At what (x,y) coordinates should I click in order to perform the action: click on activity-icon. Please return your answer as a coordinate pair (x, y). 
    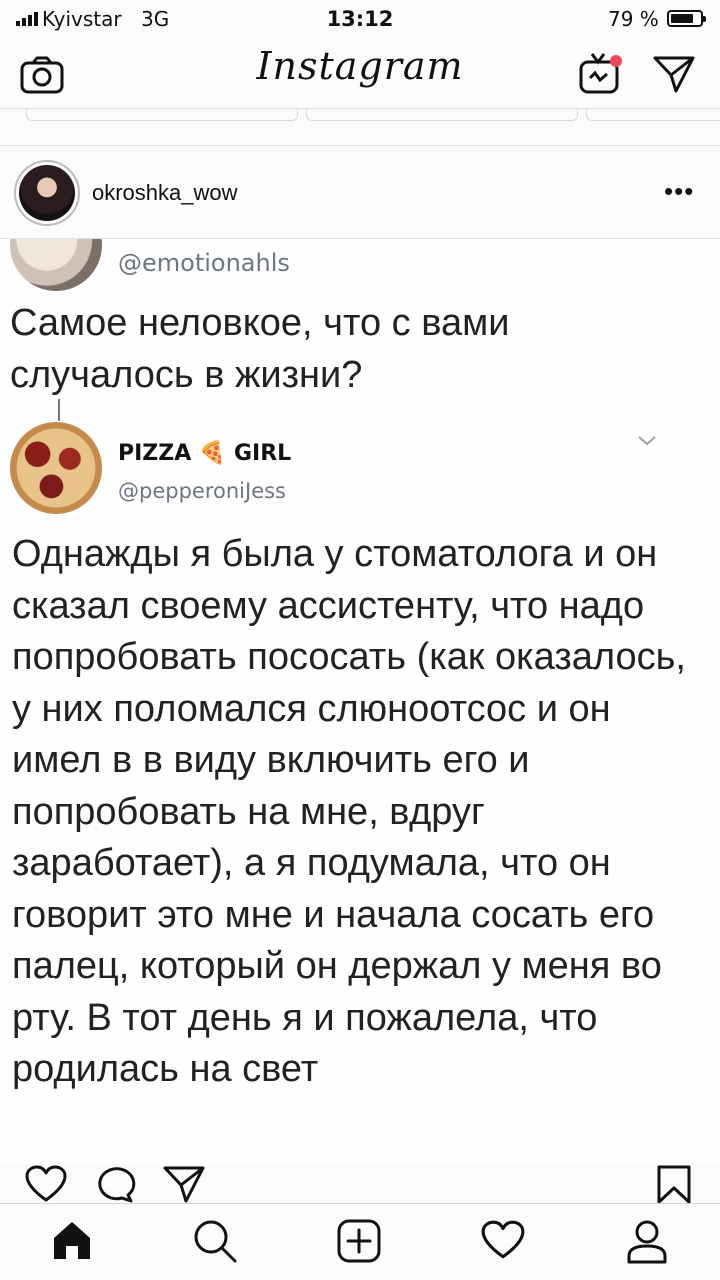
    Looking at the image, I should click on (503, 1242).